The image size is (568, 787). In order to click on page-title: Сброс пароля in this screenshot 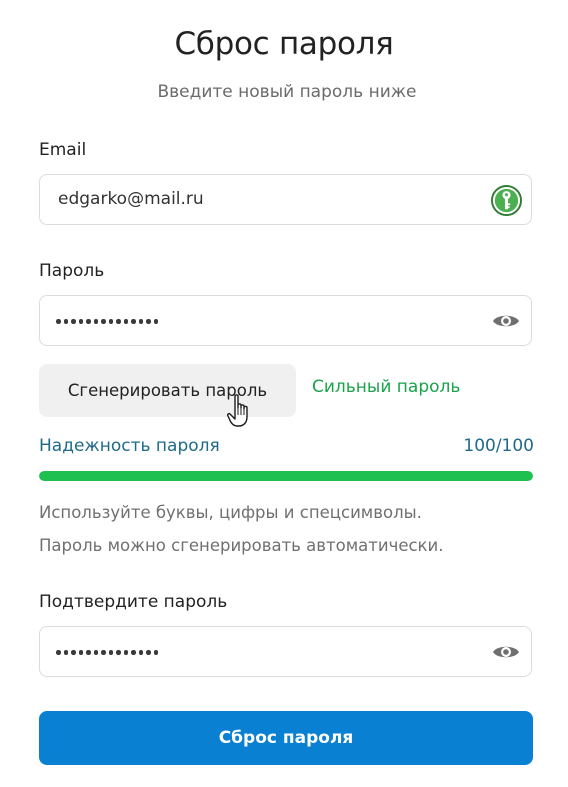, I will do `click(284, 44)`.